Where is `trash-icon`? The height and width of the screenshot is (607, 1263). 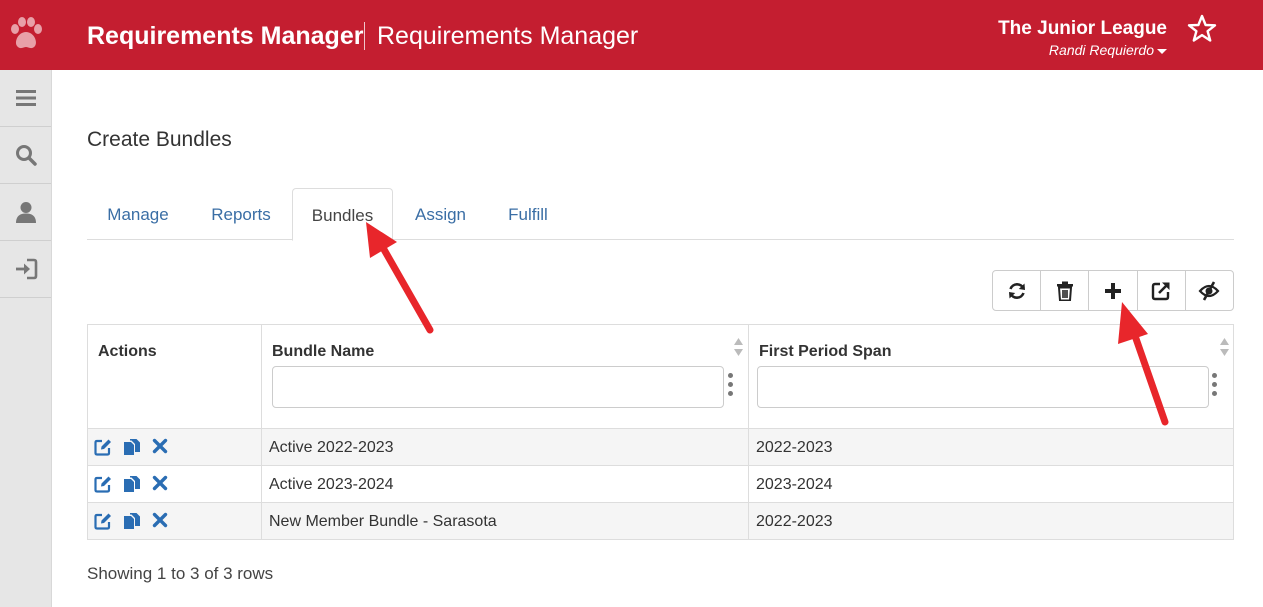 trash-icon is located at coordinates (1064, 291).